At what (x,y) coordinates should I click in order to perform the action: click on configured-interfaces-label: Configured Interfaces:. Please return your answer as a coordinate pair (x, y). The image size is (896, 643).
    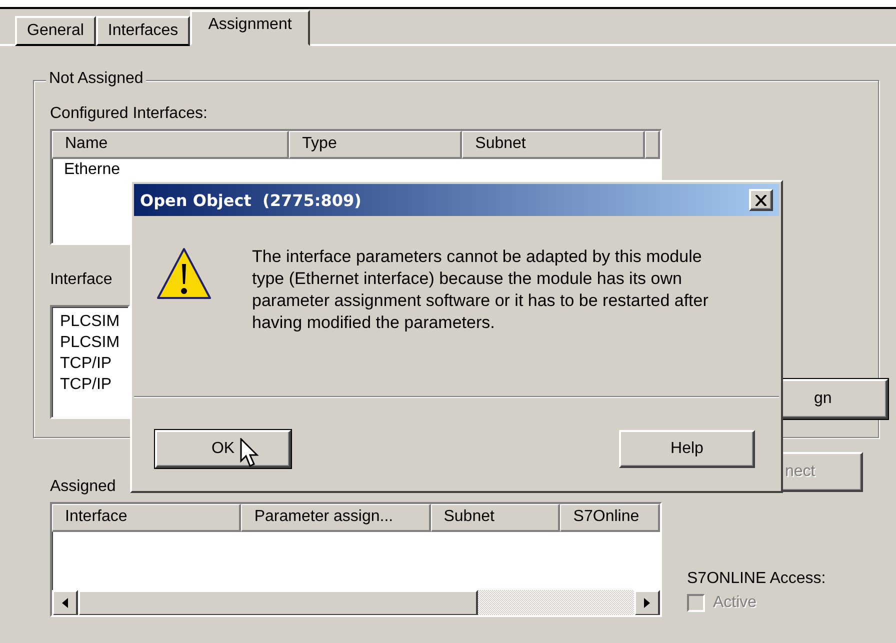
    Looking at the image, I should click on (129, 114).